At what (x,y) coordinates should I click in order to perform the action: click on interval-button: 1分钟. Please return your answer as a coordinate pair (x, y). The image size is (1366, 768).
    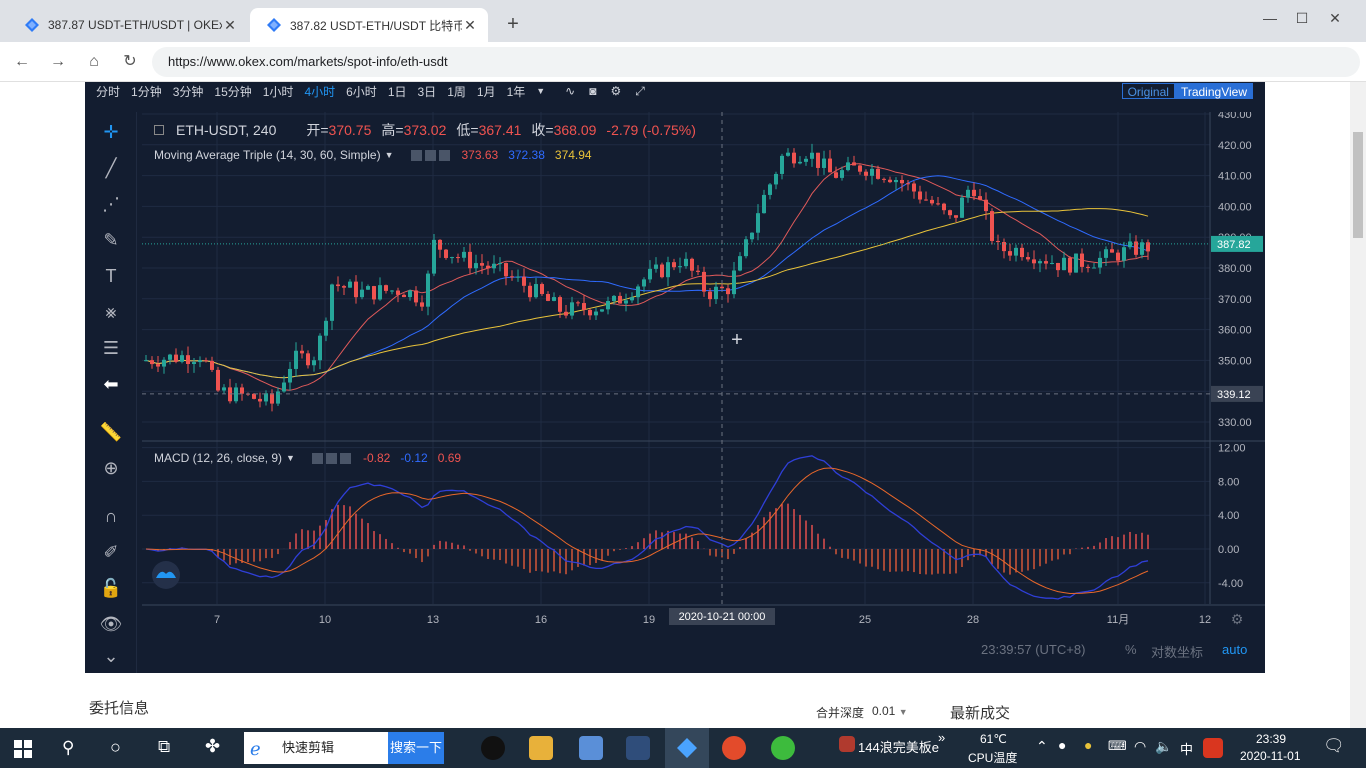
    Looking at the image, I should click on (146, 91).